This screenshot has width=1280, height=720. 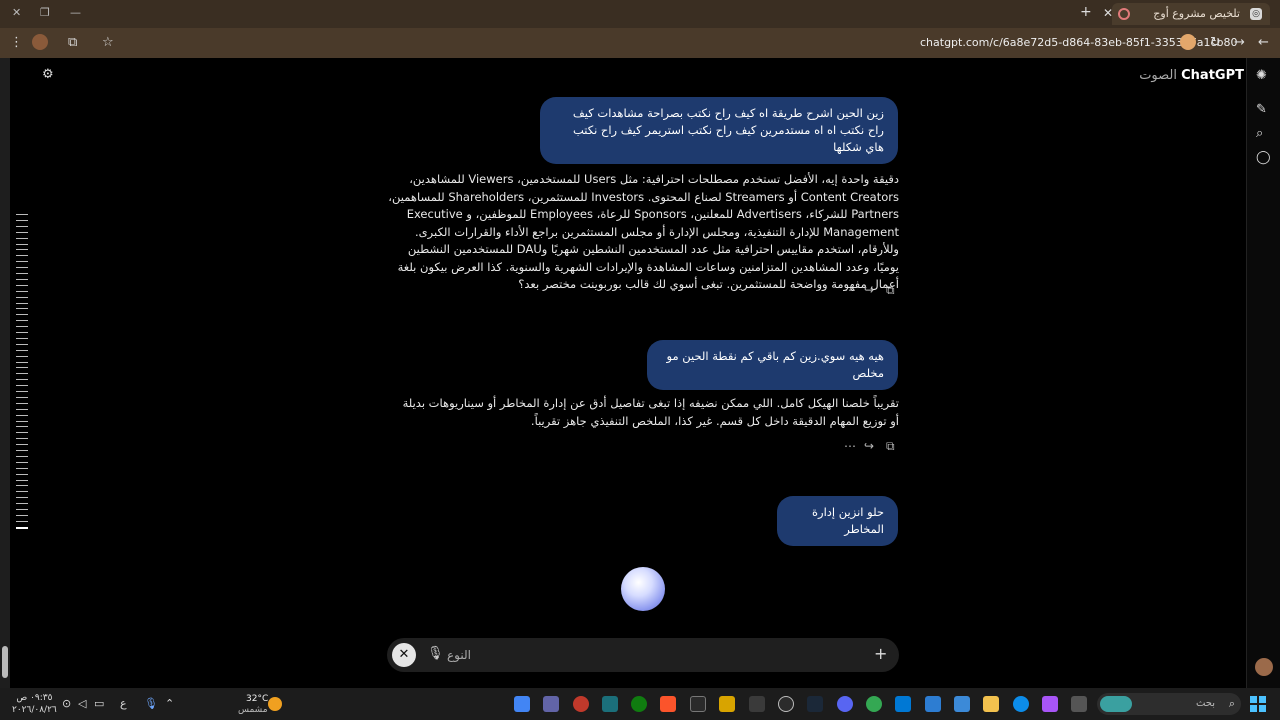 I want to click on taskbar-search: بحث ⌕, so click(x=1169, y=704).